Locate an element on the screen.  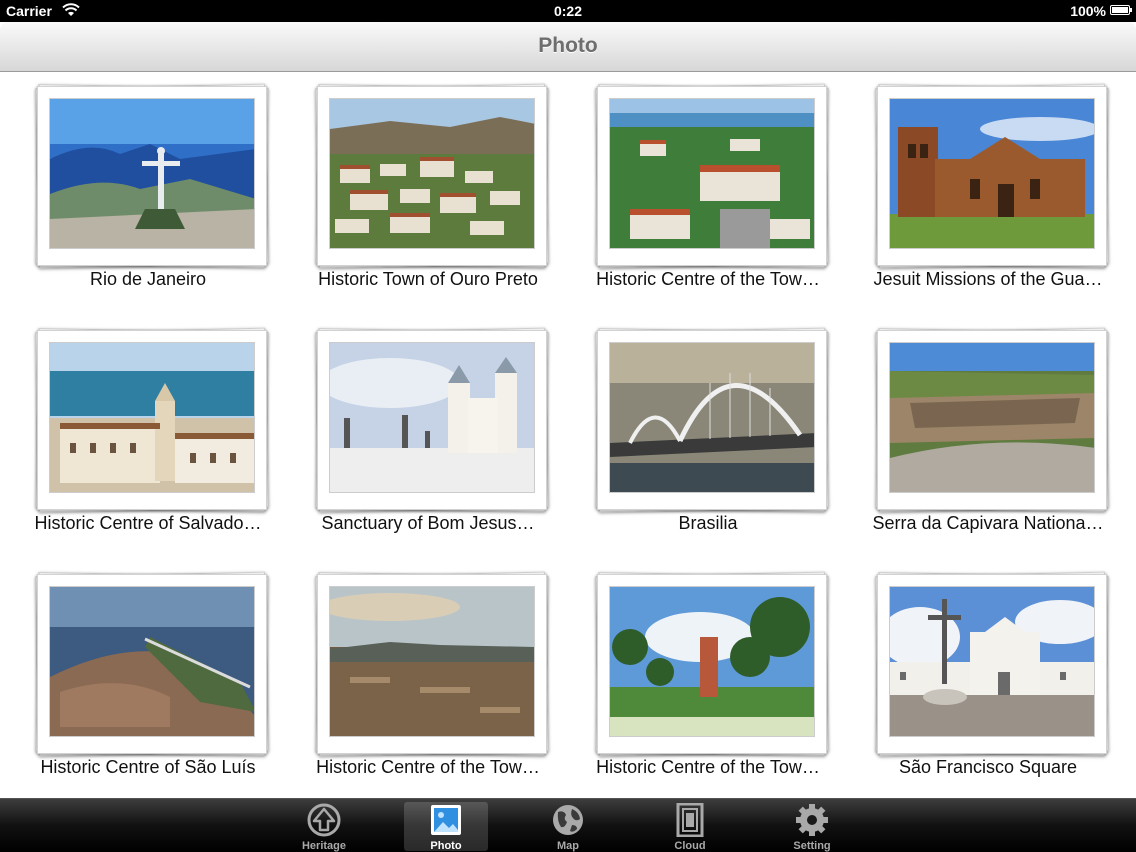
battery-percent: 100% is located at coordinates (1088, 11).